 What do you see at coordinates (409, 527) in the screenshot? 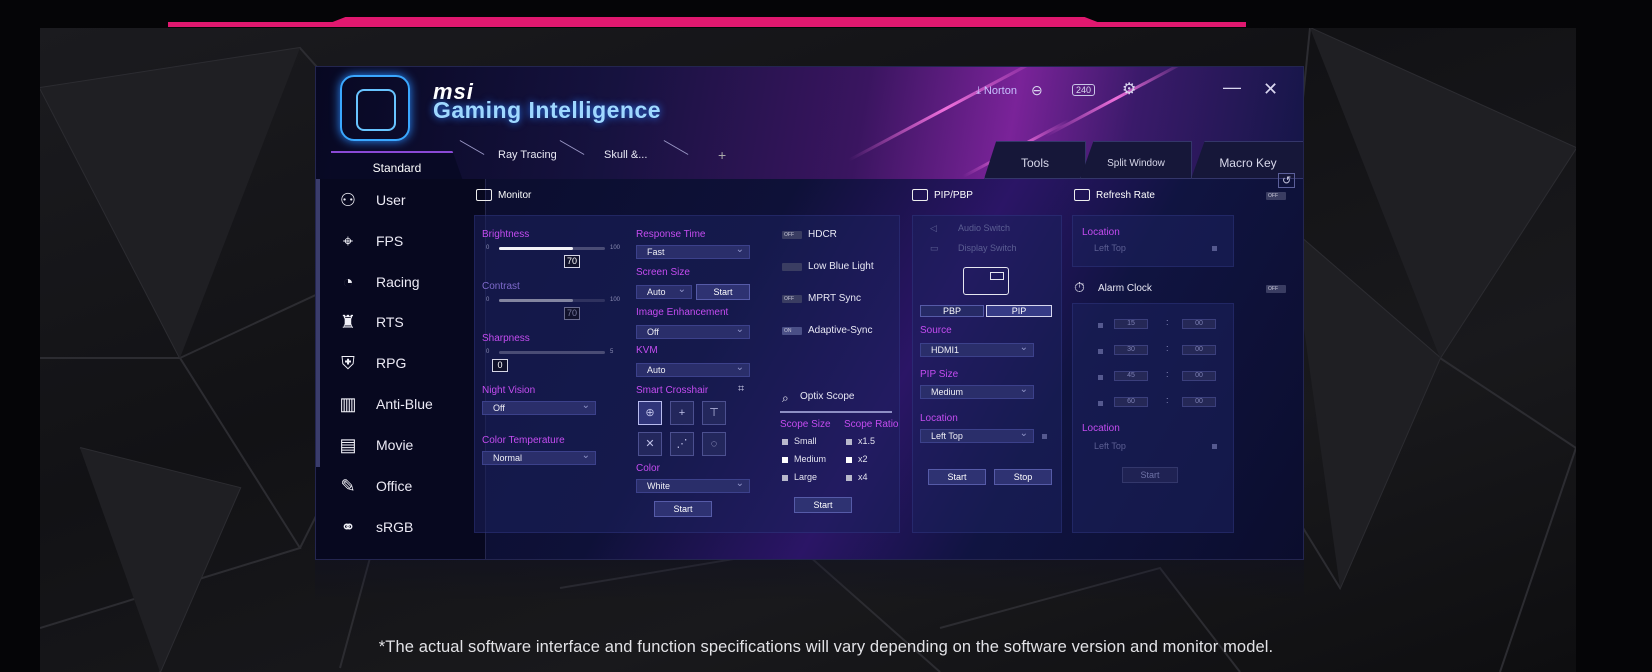
I see `sidebar-item-srgb: ⚭ sRGB` at bounding box center [409, 527].